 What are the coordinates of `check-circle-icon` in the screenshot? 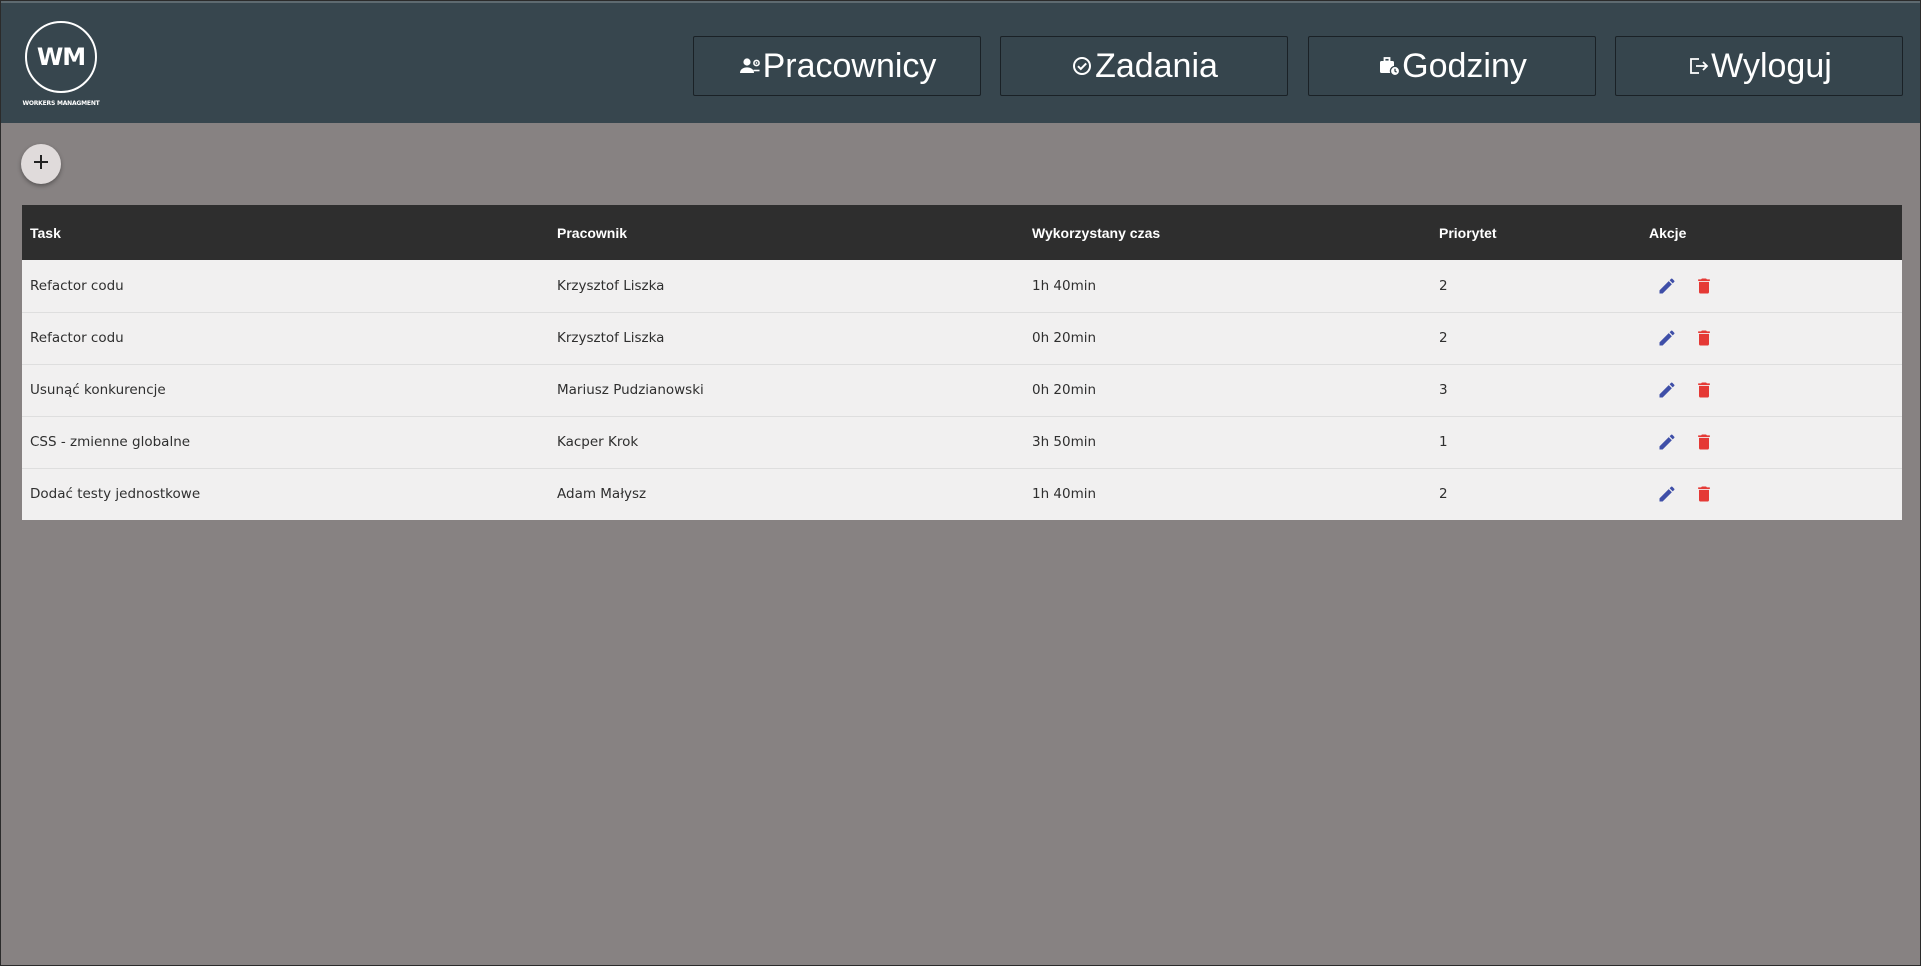 It's located at (1082, 66).